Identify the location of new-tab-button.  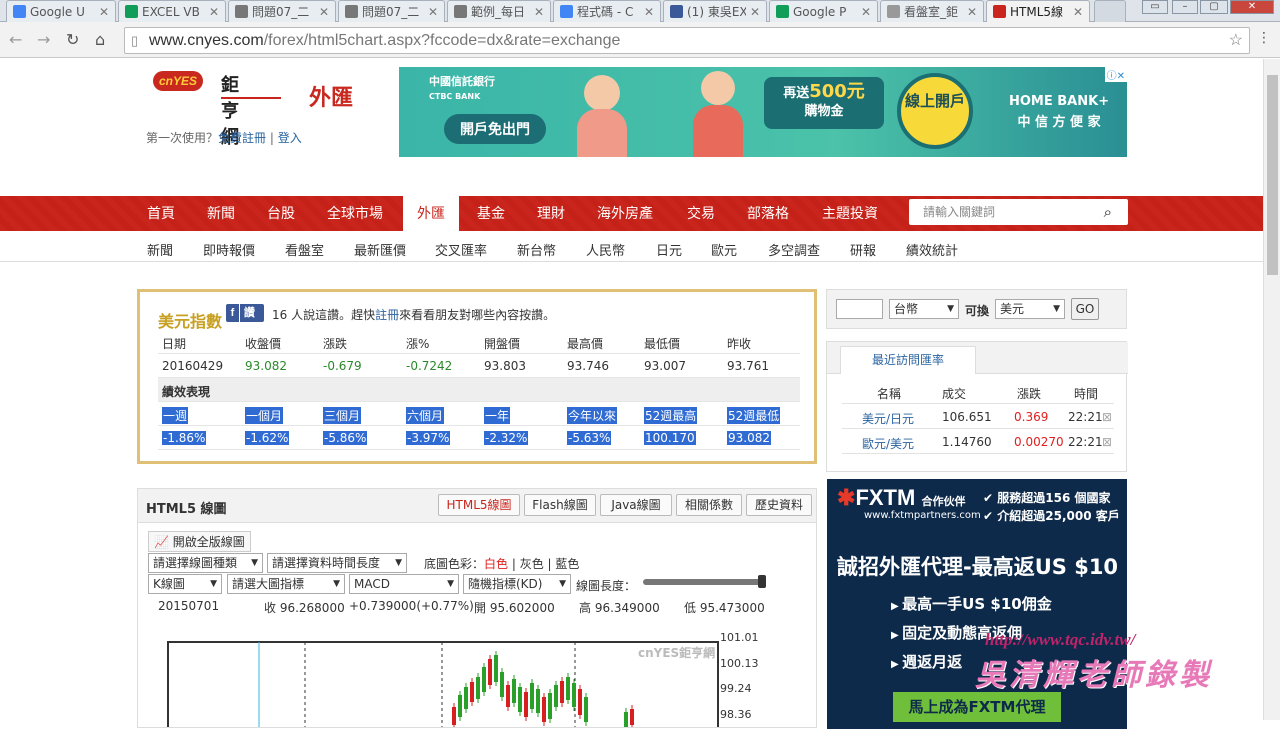
(1110, 11).